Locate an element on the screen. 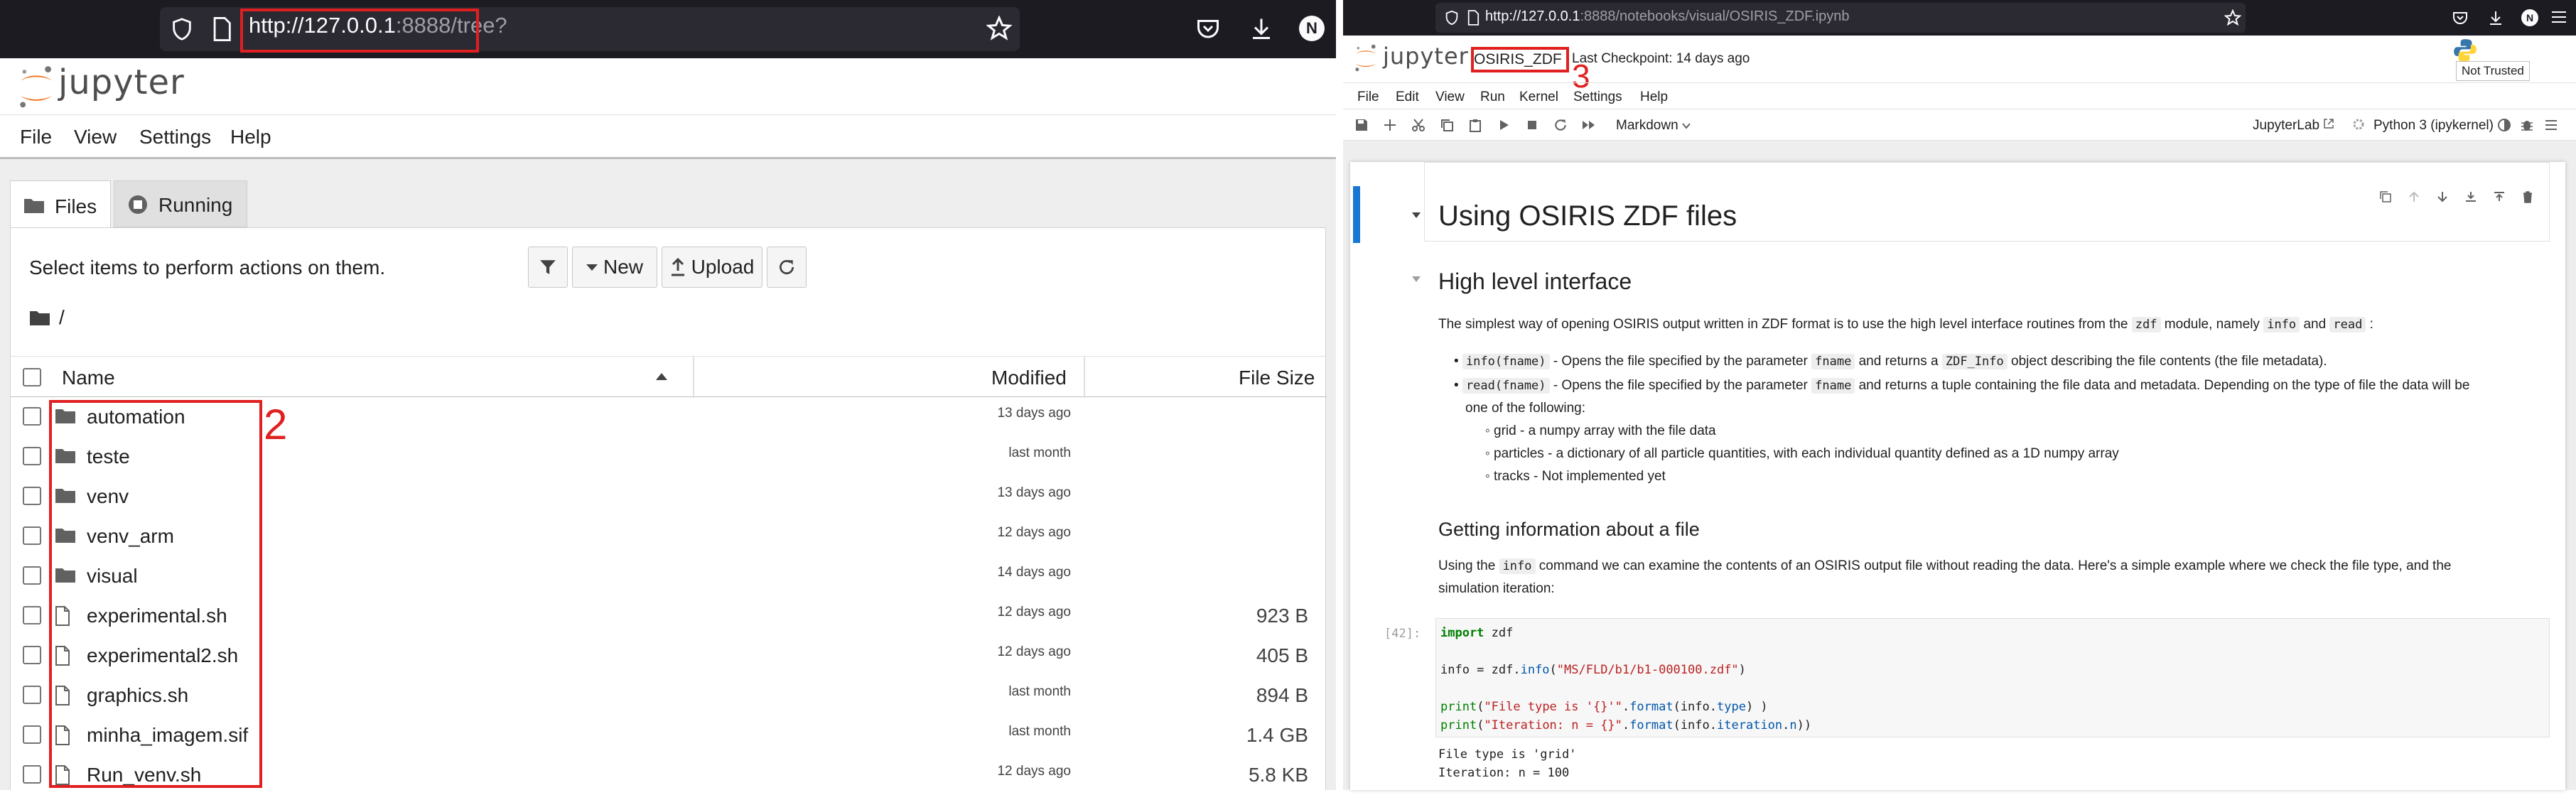  file-modified: 12 days ago is located at coordinates (1034, 651).